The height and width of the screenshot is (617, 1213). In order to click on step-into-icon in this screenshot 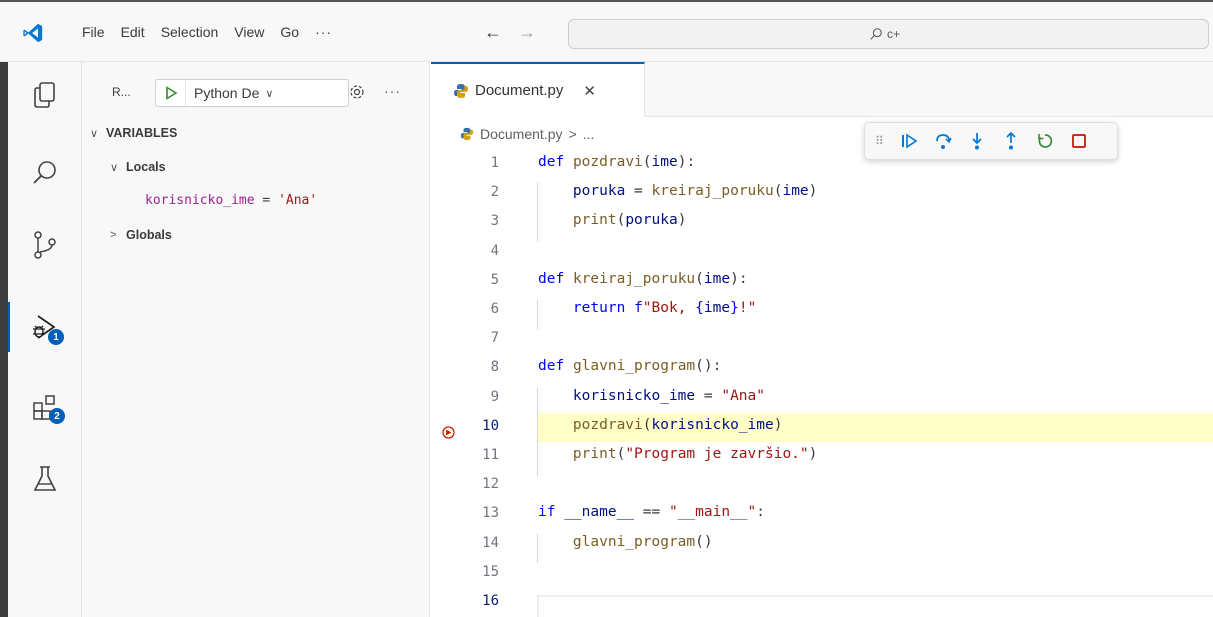, I will do `click(977, 141)`.